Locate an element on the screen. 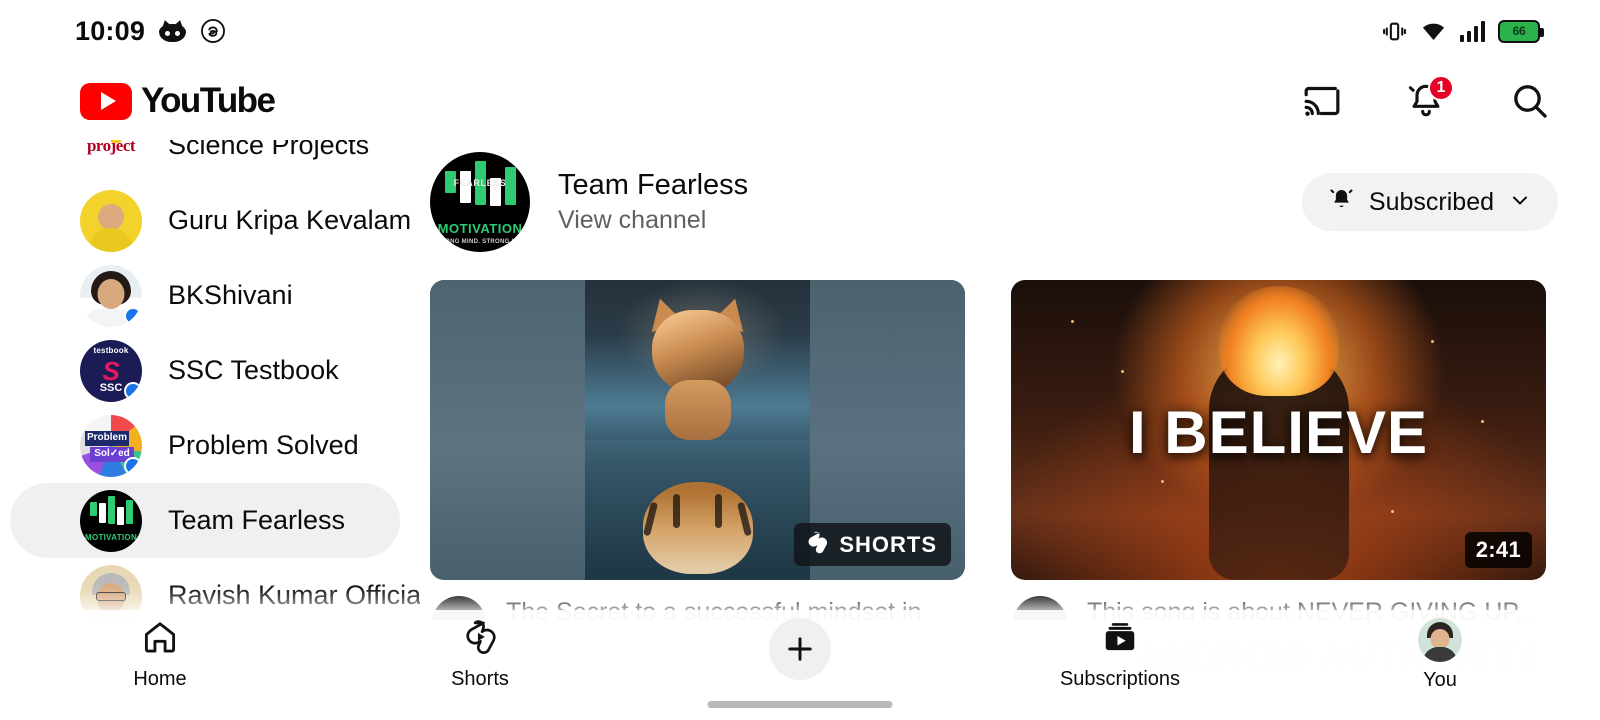 This screenshot has height=720, width=1600. search-icon is located at coordinates (1530, 101).